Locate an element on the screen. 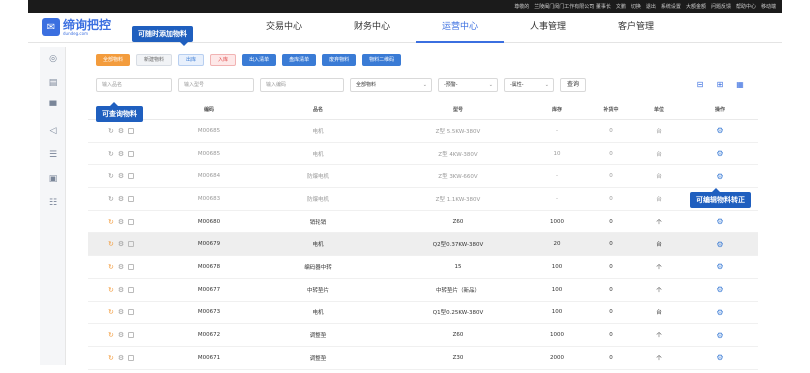 The width and height of the screenshot is (810, 373). nav-finance: 财务中心 is located at coordinates (372, 28).